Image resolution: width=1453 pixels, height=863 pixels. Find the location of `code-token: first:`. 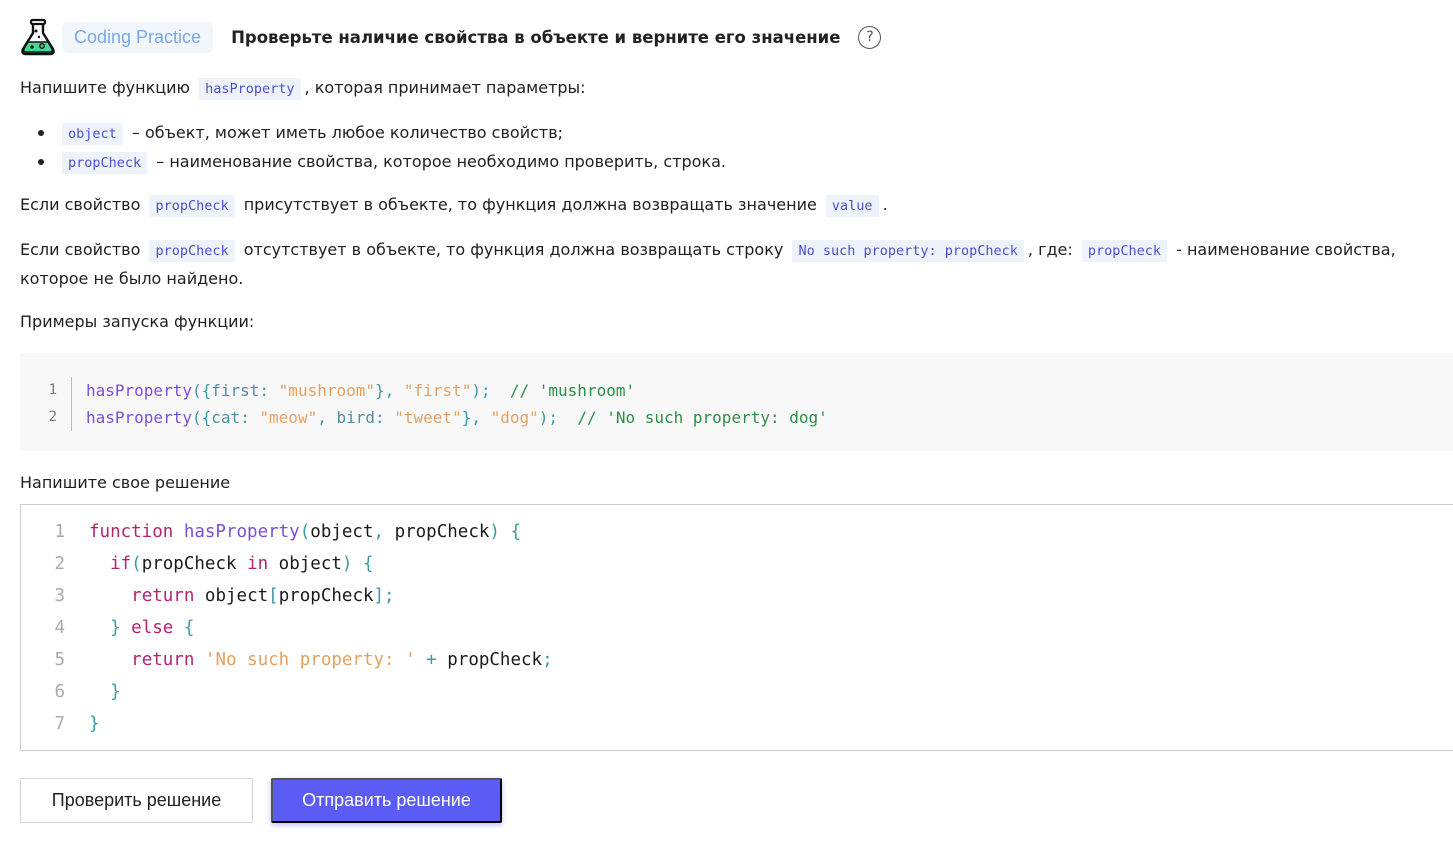

code-token: first: is located at coordinates (245, 390).